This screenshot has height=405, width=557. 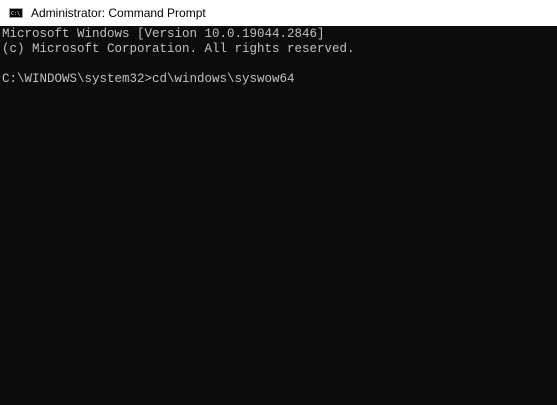 What do you see at coordinates (279, 79) in the screenshot?
I see `console-prompt-line: C:\WINDOWS\system32>cd\windows\syswow64` at bounding box center [279, 79].